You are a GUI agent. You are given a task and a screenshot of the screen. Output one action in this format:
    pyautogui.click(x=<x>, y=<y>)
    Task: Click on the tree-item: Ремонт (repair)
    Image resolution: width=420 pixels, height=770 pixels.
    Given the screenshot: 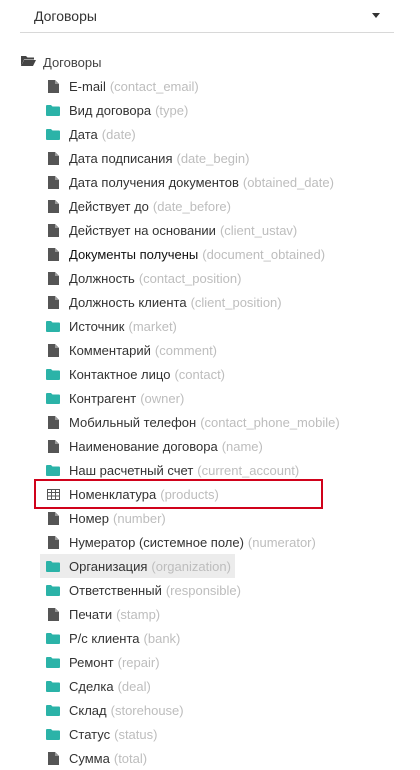 What is the action you would take?
    pyautogui.click(x=103, y=662)
    